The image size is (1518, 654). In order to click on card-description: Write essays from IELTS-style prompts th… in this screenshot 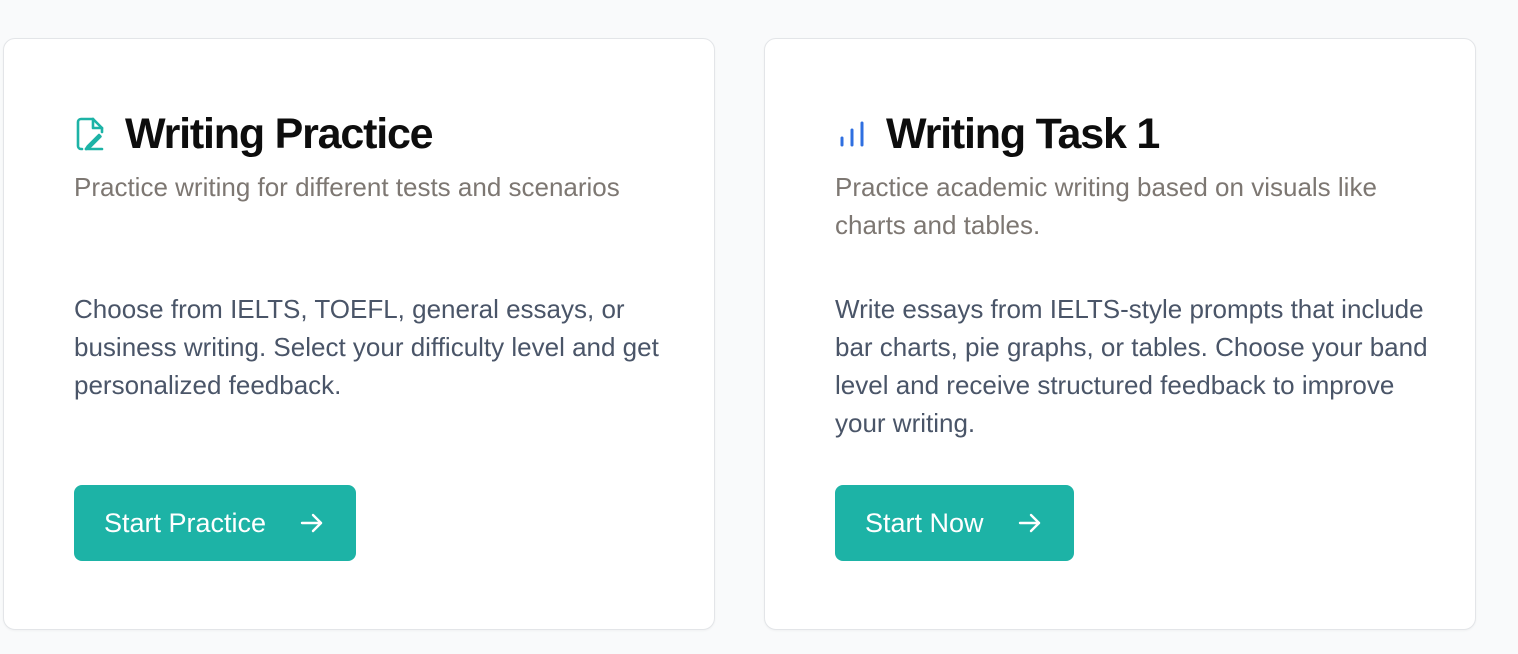, I will do `click(1131, 366)`.